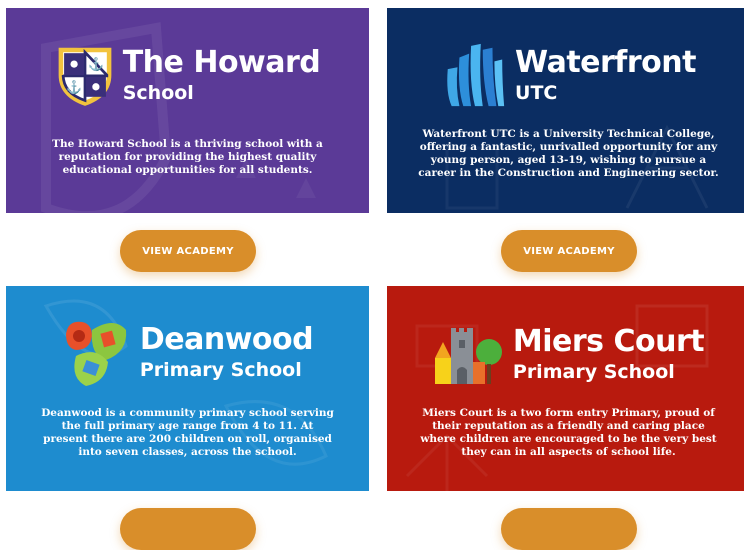 This screenshot has height=550, width=744. What do you see at coordinates (85, 76) in the screenshot?
I see `shield-crest-icon: ⚓ ⚓` at bounding box center [85, 76].